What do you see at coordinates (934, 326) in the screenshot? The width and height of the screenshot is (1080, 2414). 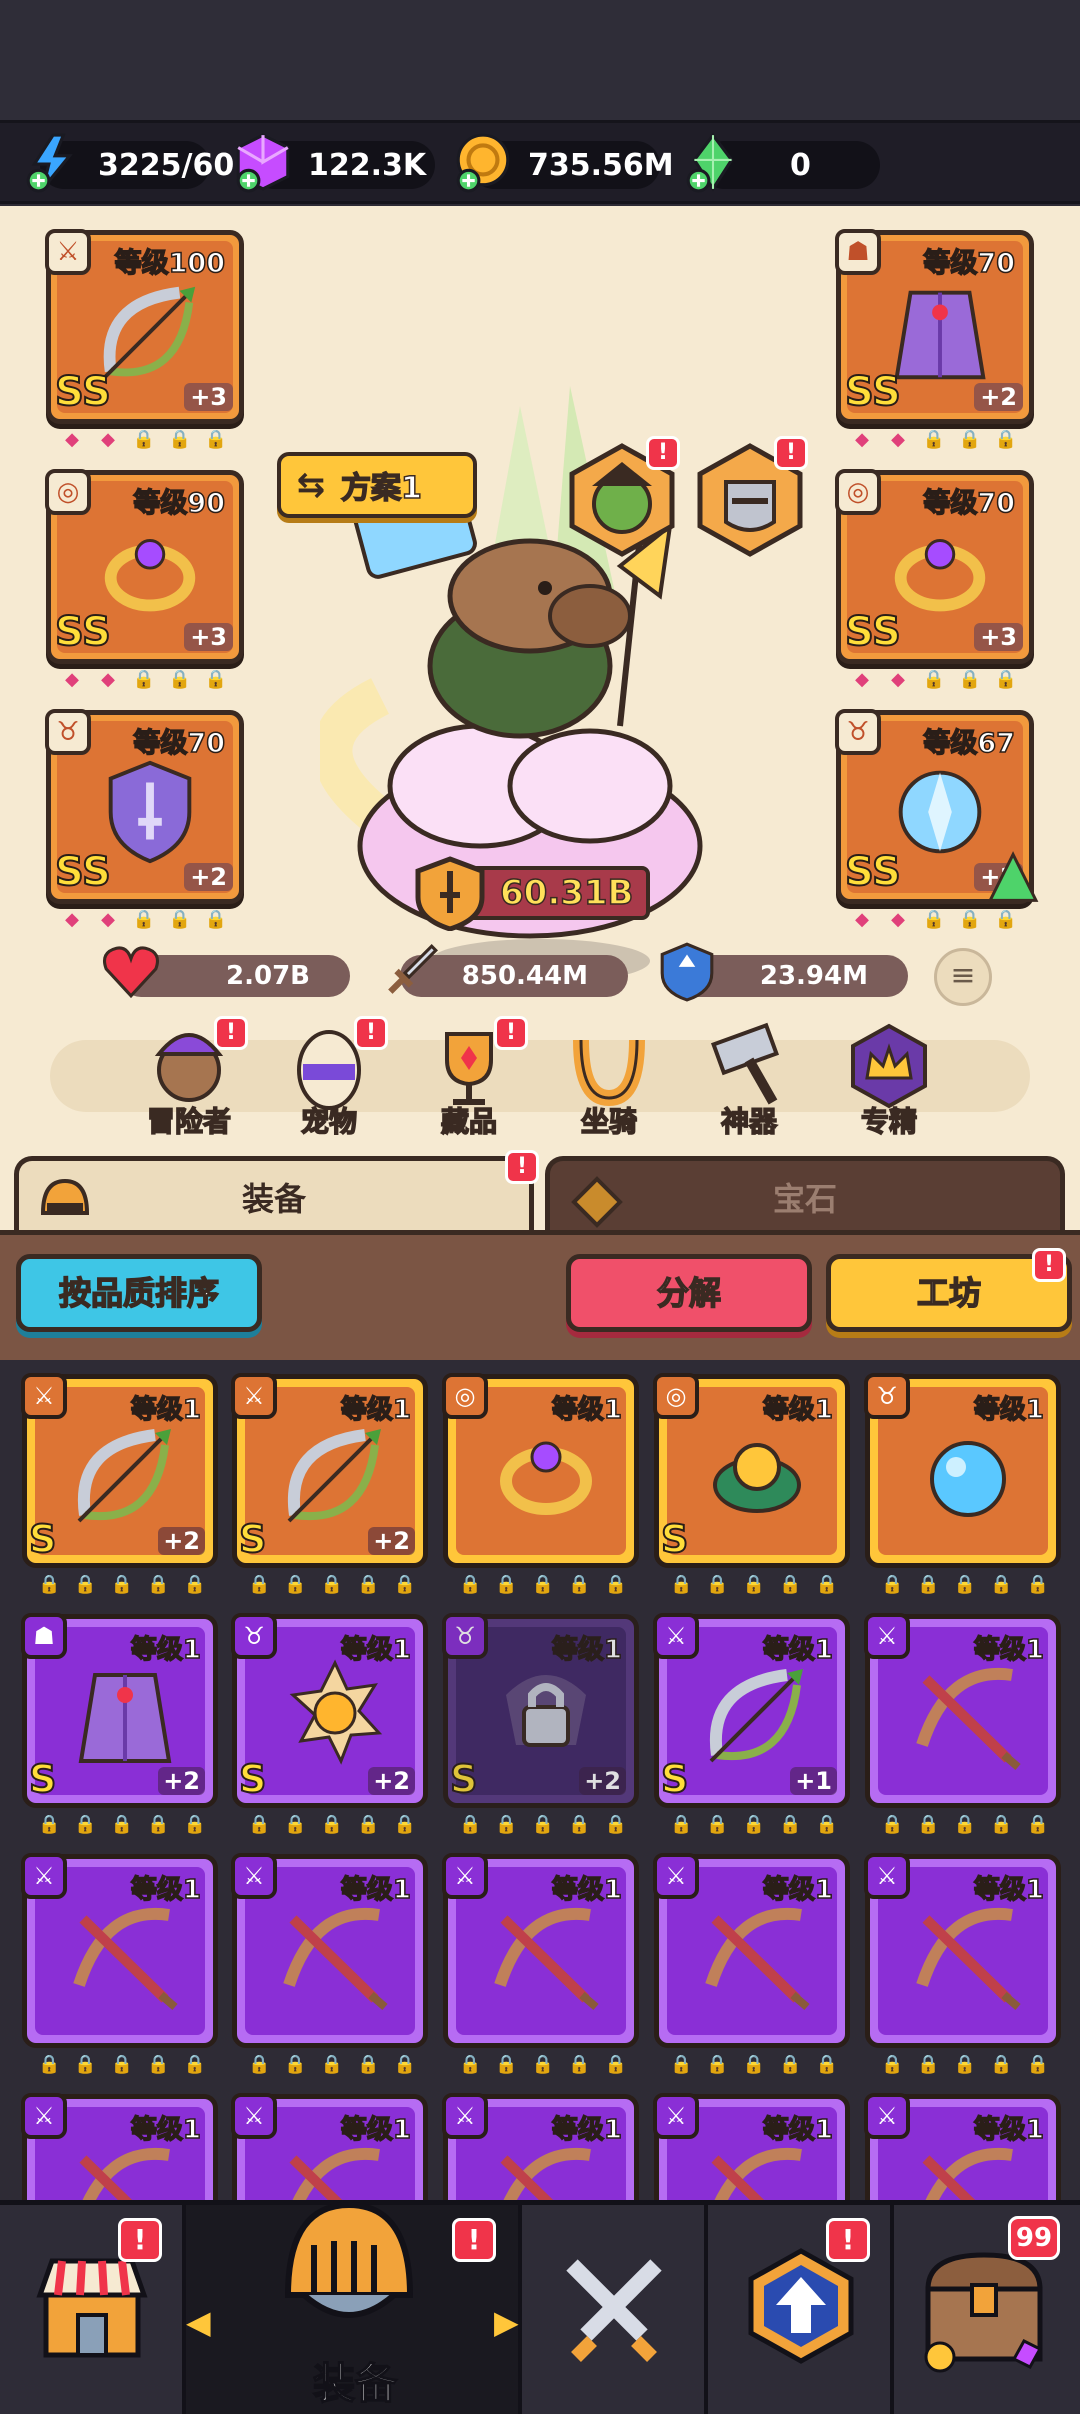 I see `equipped-slot-cloak: ☗ 等级70 SS +2` at bounding box center [934, 326].